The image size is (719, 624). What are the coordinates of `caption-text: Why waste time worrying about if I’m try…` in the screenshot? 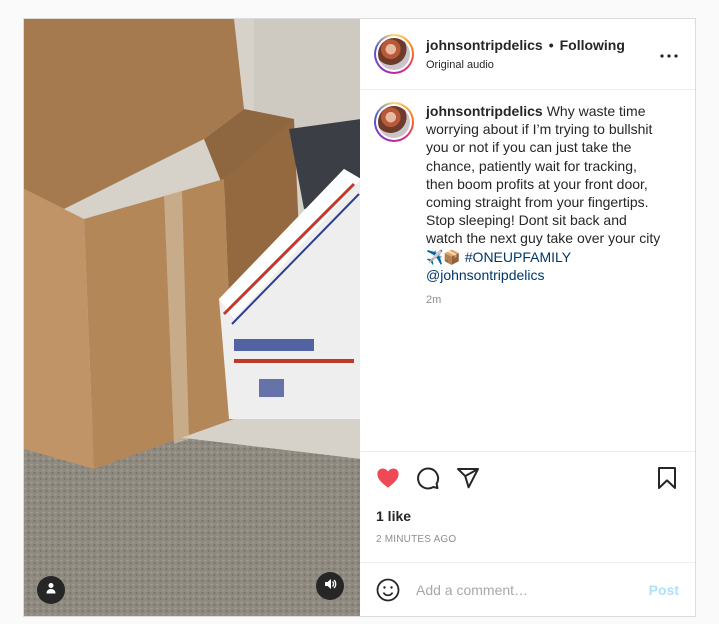 It's located at (543, 184).